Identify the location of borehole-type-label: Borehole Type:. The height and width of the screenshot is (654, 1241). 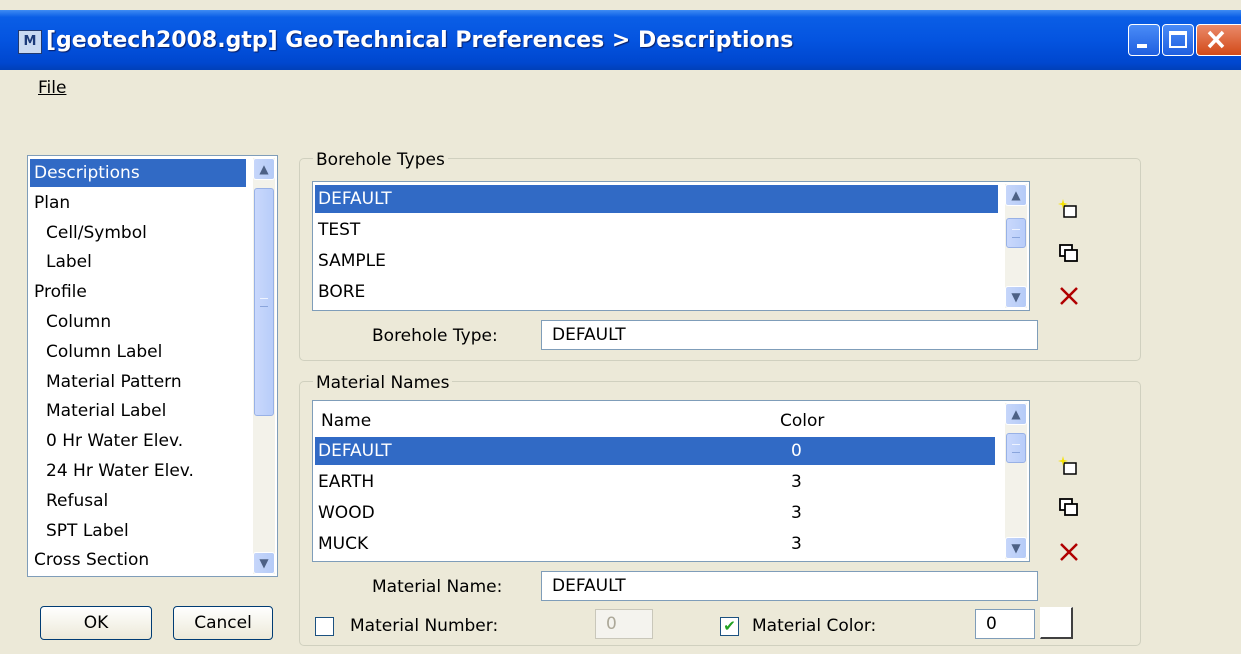
(435, 336).